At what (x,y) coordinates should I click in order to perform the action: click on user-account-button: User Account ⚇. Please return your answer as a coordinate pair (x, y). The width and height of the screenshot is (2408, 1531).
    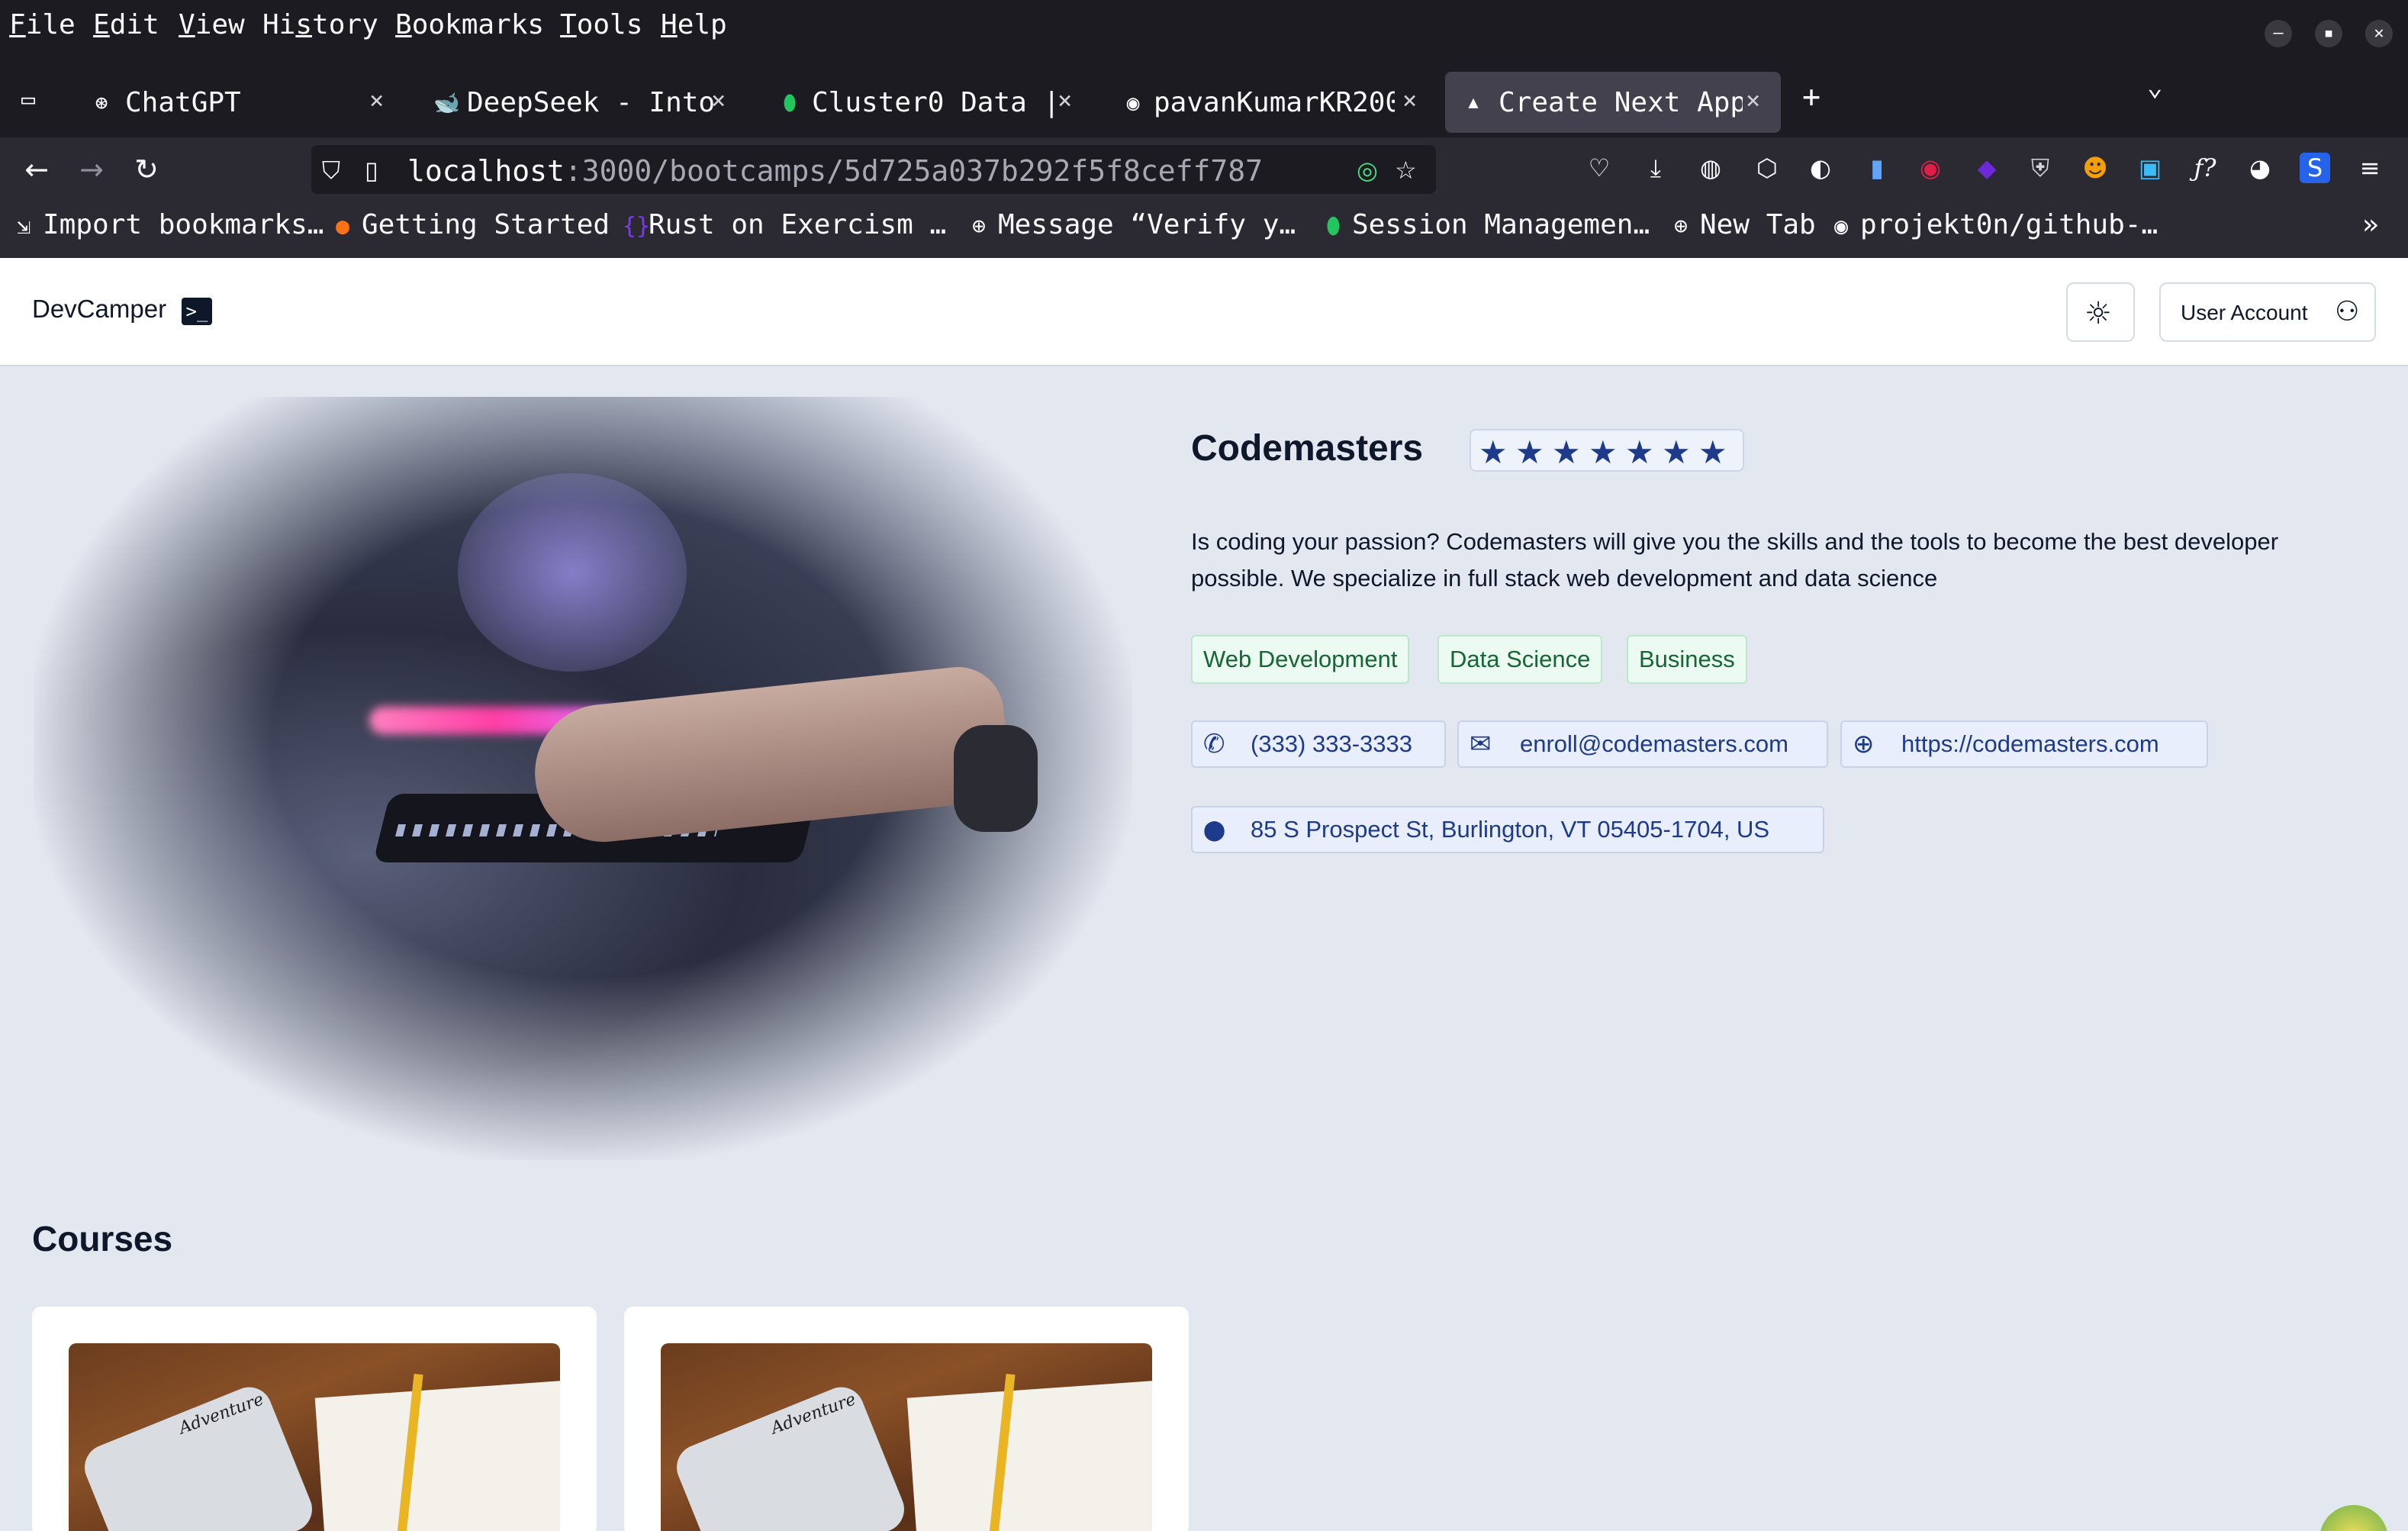
    Looking at the image, I should click on (2267, 312).